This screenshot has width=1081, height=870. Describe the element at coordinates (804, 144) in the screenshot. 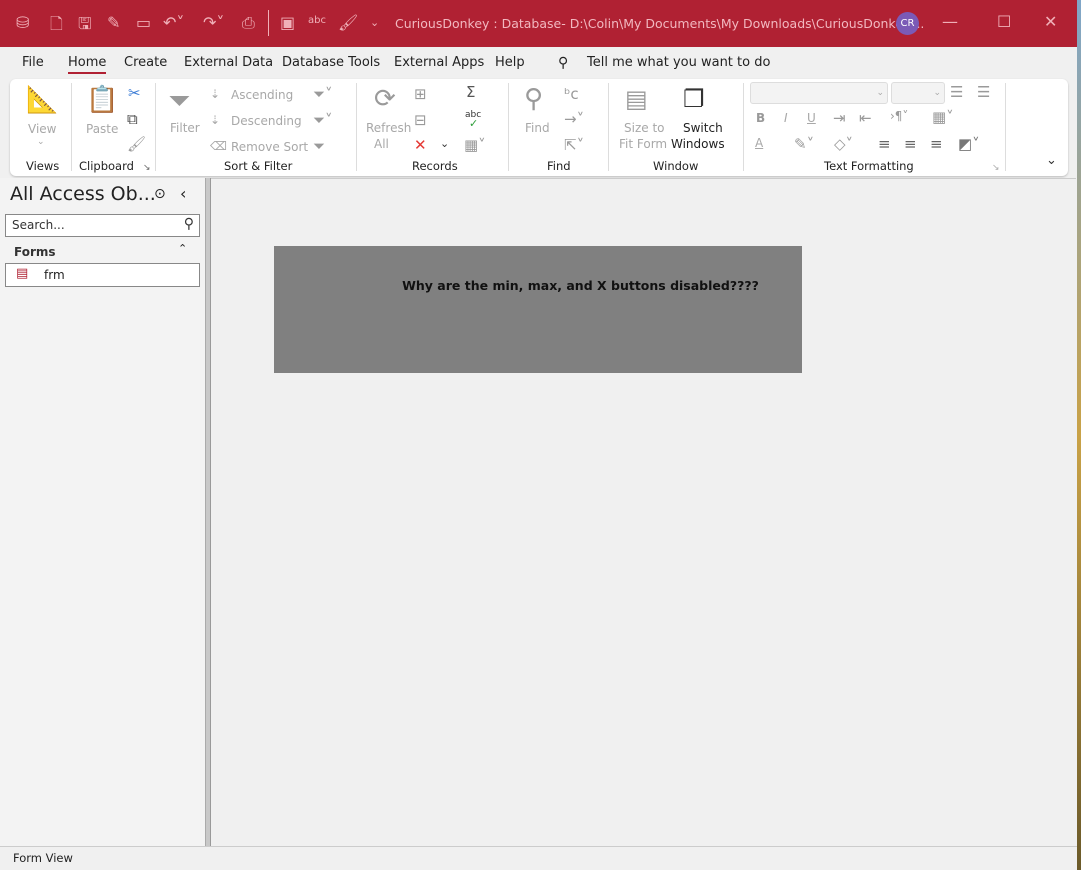

I see `highlight-icon: ✎˅` at that location.